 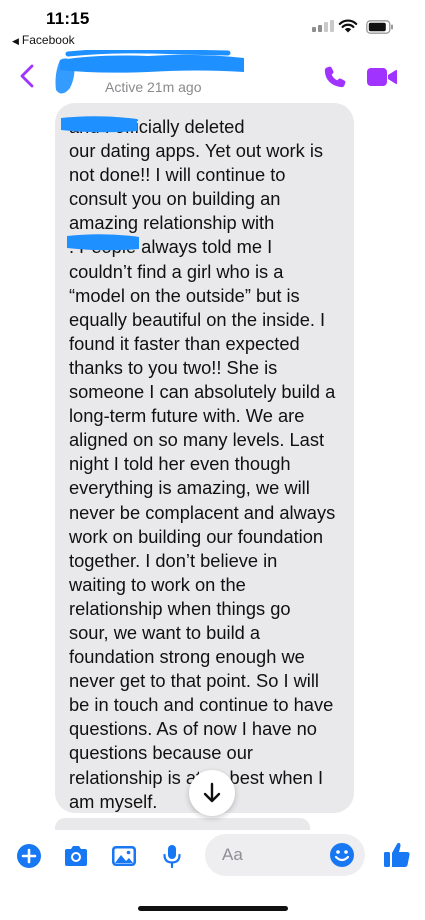 I want to click on status-time: 11:15, so click(x=68, y=18).